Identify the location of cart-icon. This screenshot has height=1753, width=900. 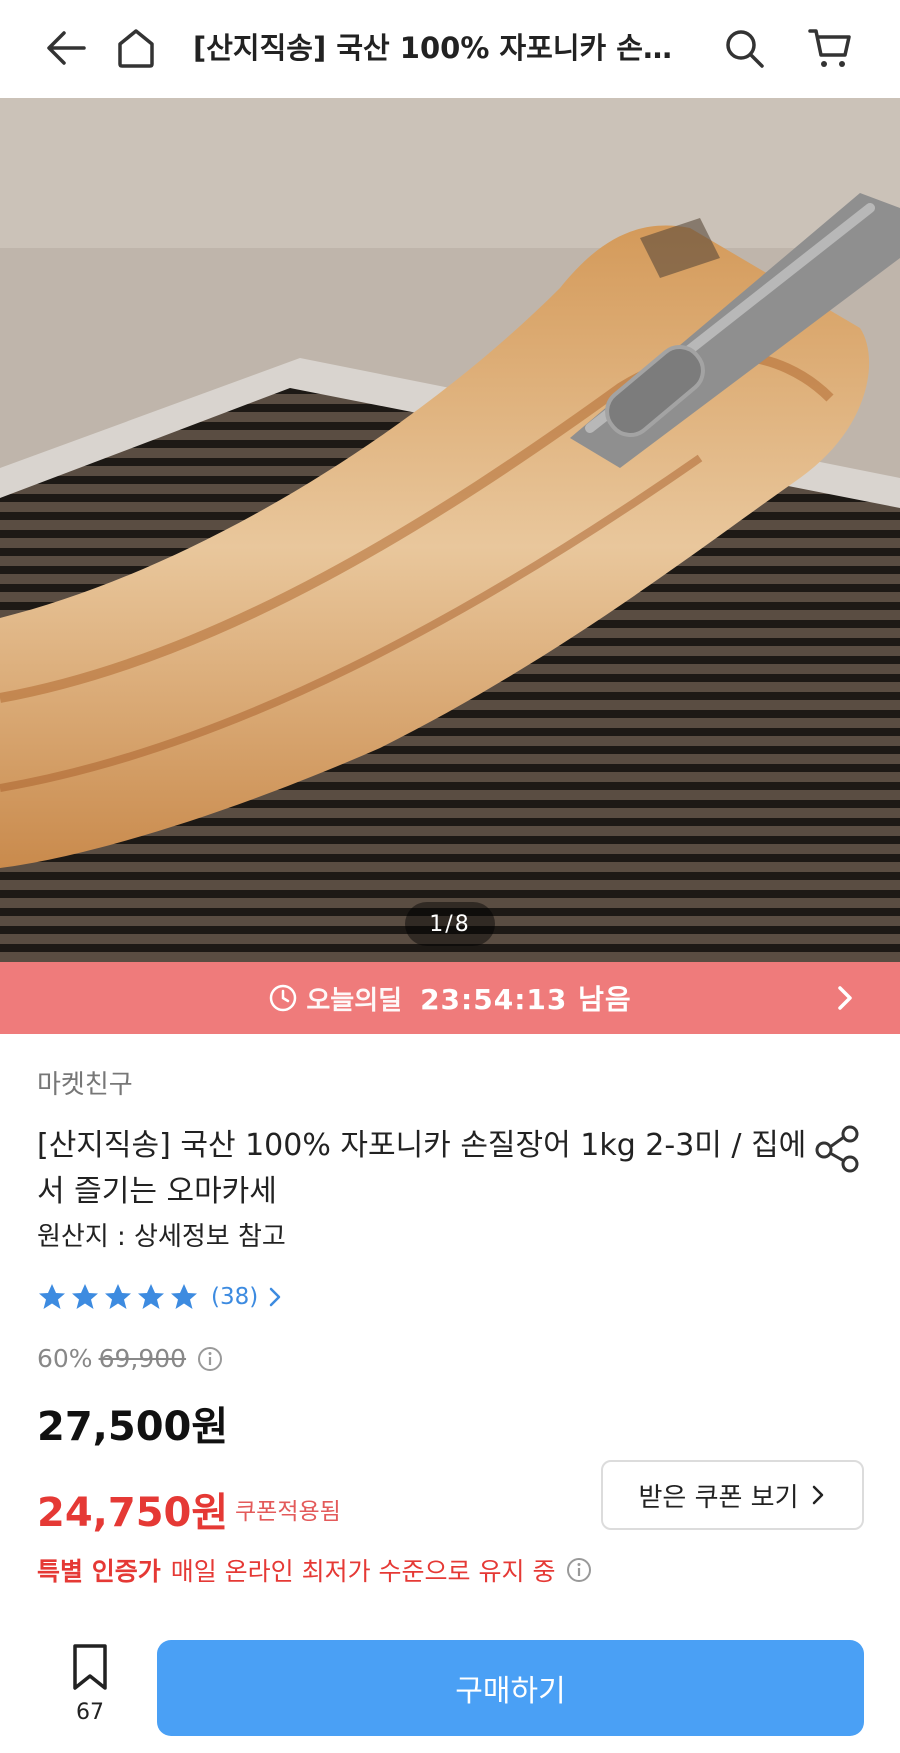
(830, 48).